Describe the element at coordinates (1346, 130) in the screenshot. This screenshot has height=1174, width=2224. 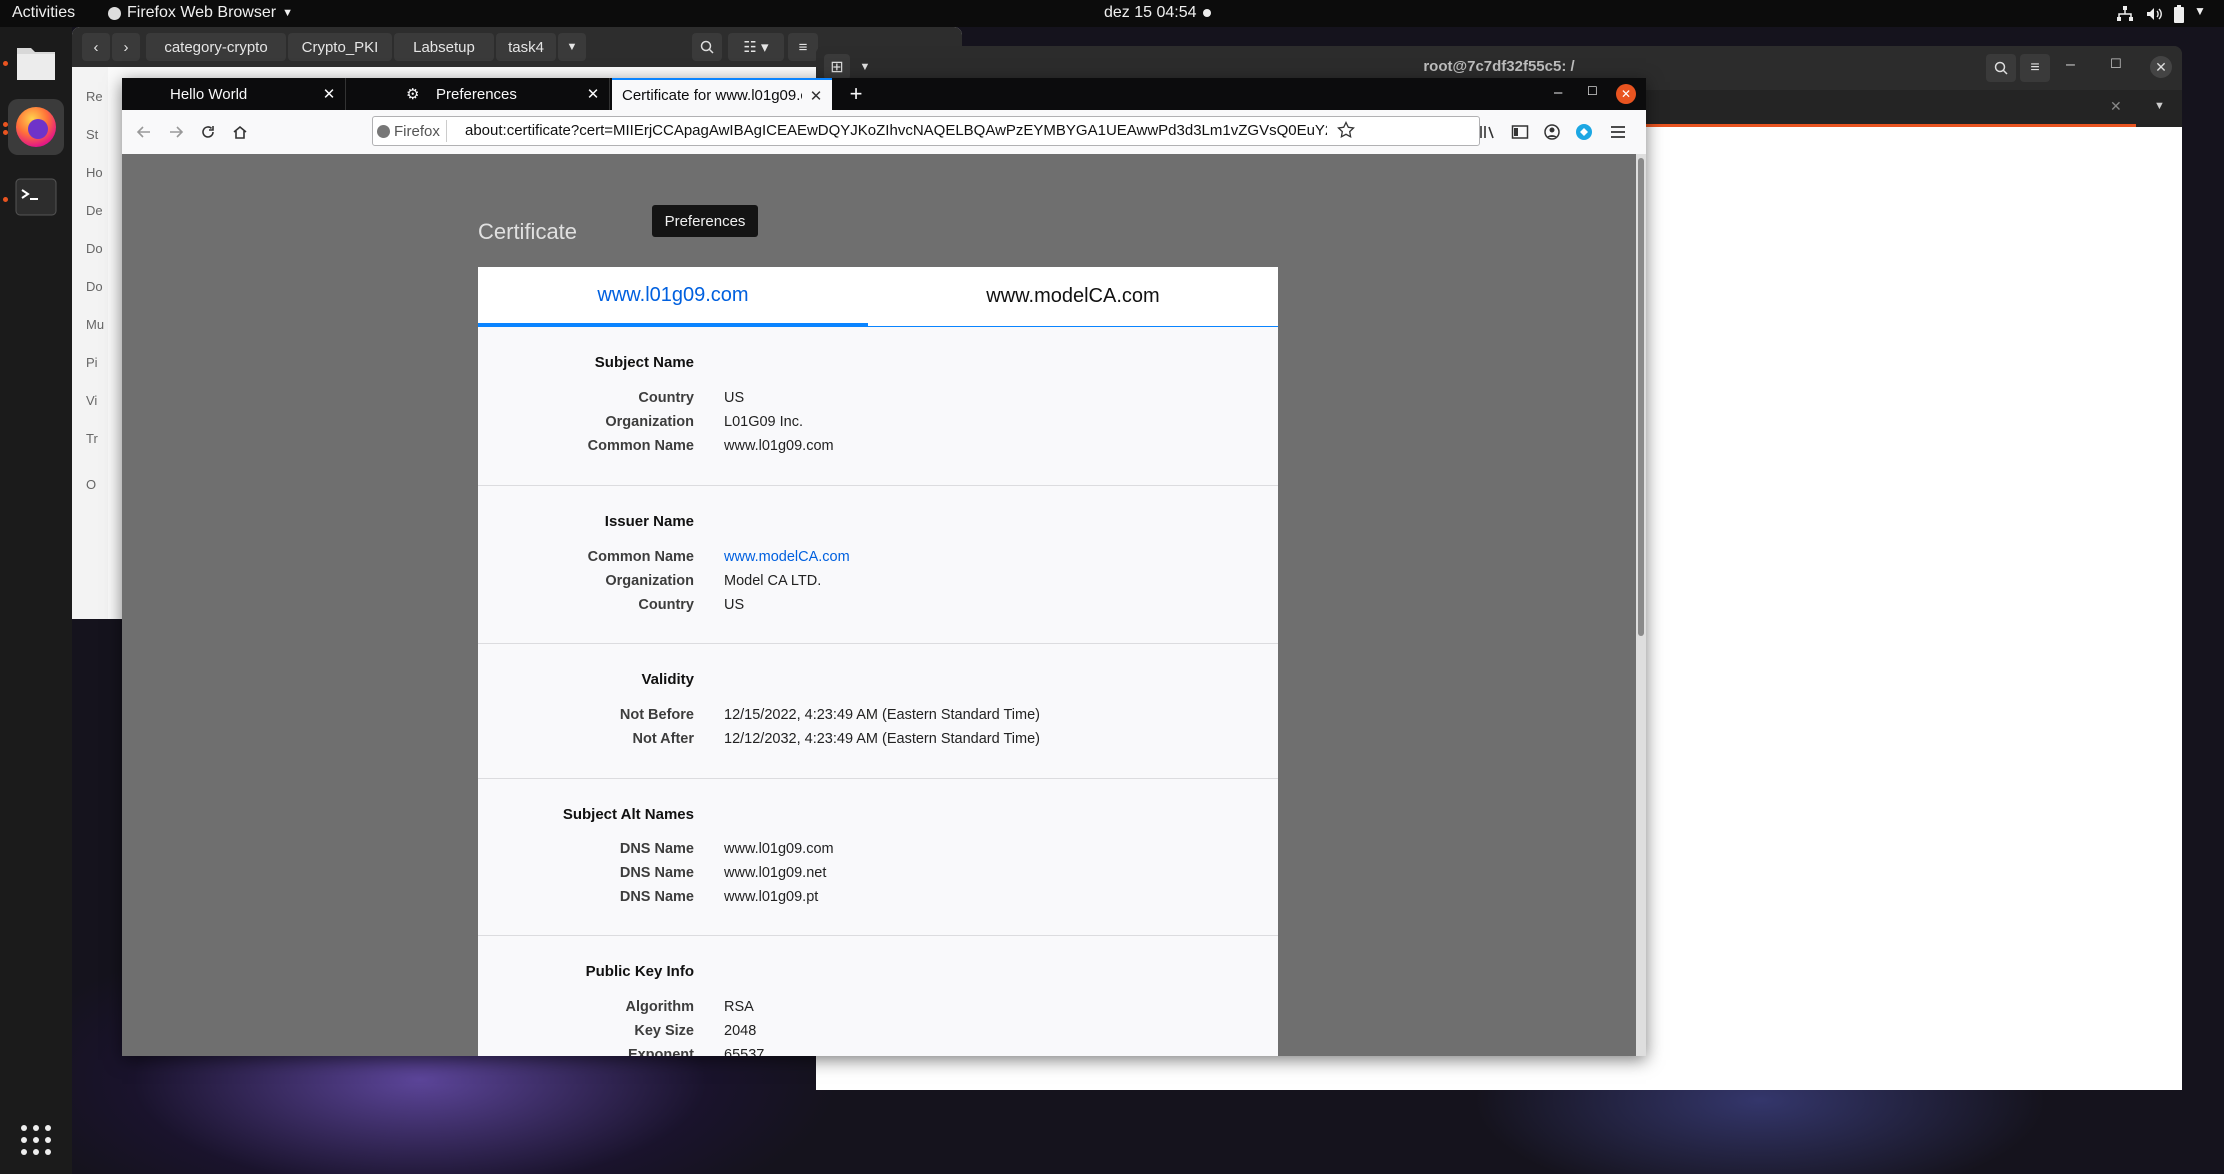
I see `bookmark-star-icon` at that location.